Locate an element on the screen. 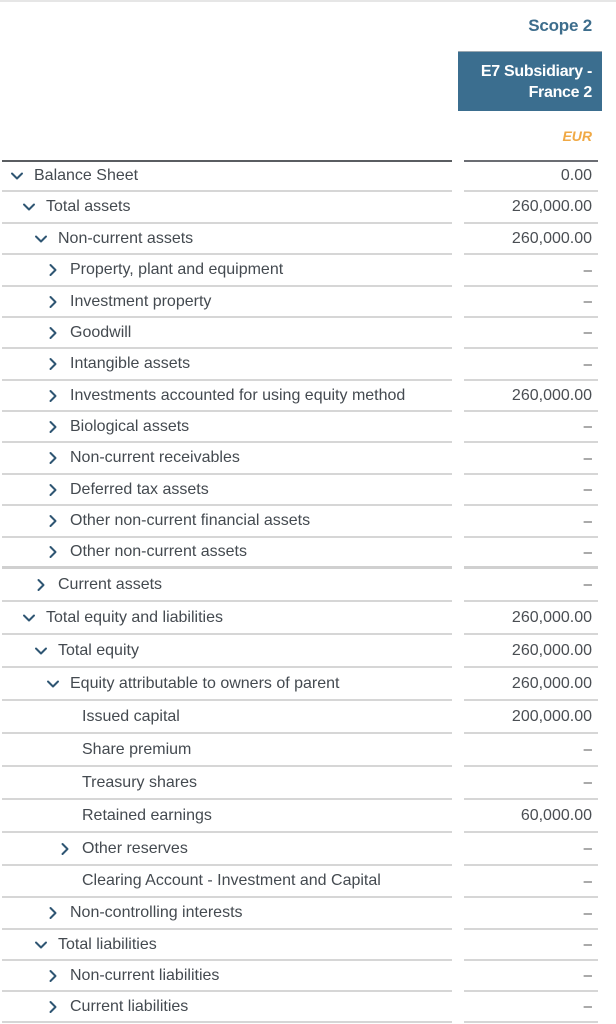  row-label-cell: Share premium is located at coordinates (227, 750).